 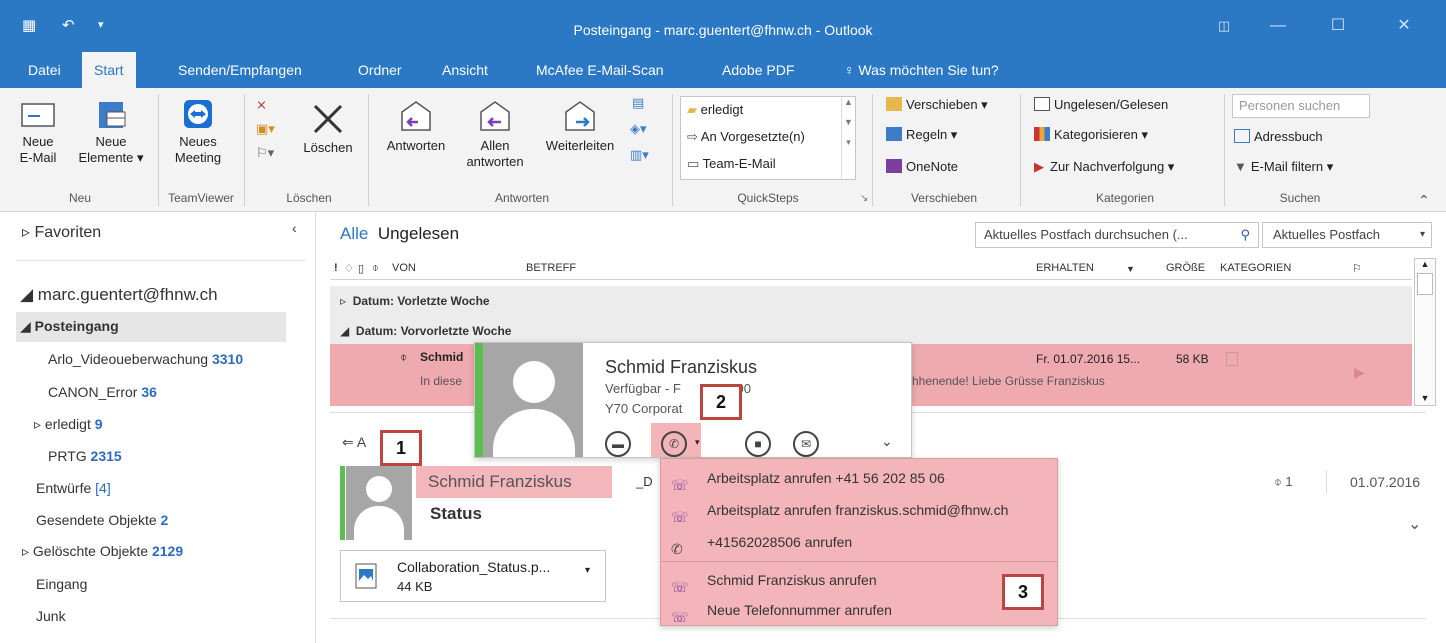 I want to click on folder-sent: Gesendete Objekte 2, so click(x=102, y=520).